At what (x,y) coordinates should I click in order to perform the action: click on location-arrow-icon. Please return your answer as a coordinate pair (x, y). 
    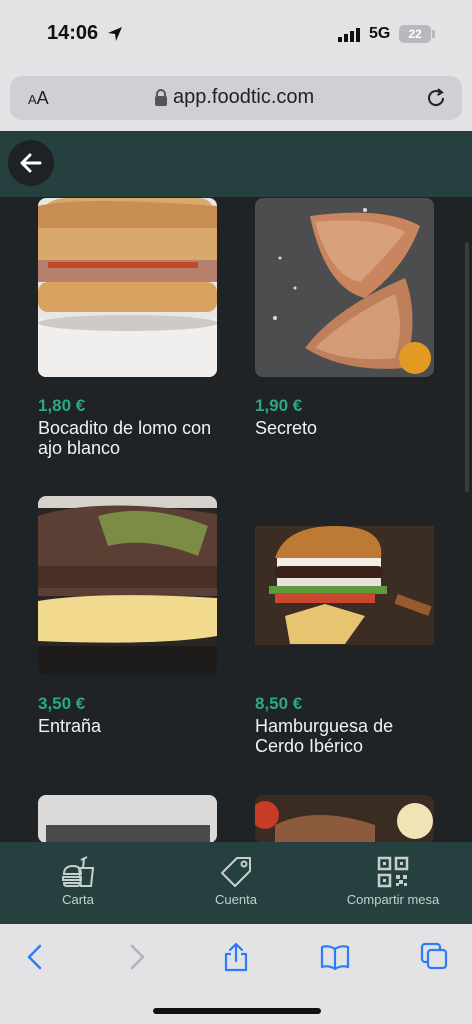
    Looking at the image, I should click on (115, 34).